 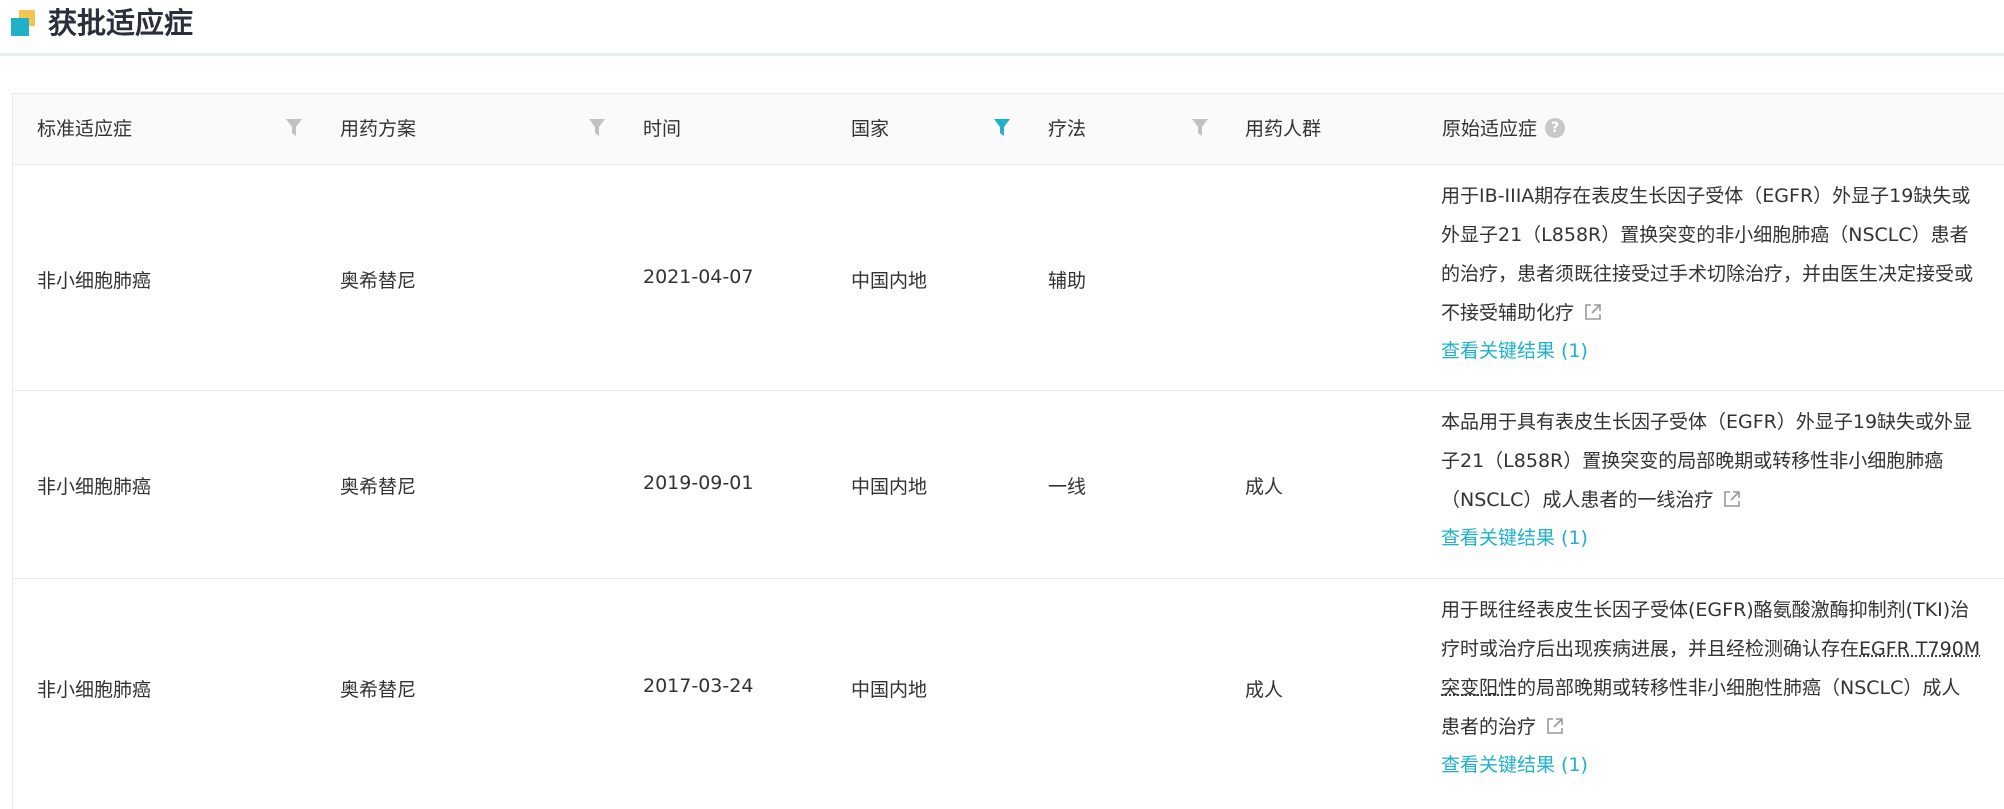 I want to click on column-header-original-indication: 原始适应症?, so click(x=1503, y=129).